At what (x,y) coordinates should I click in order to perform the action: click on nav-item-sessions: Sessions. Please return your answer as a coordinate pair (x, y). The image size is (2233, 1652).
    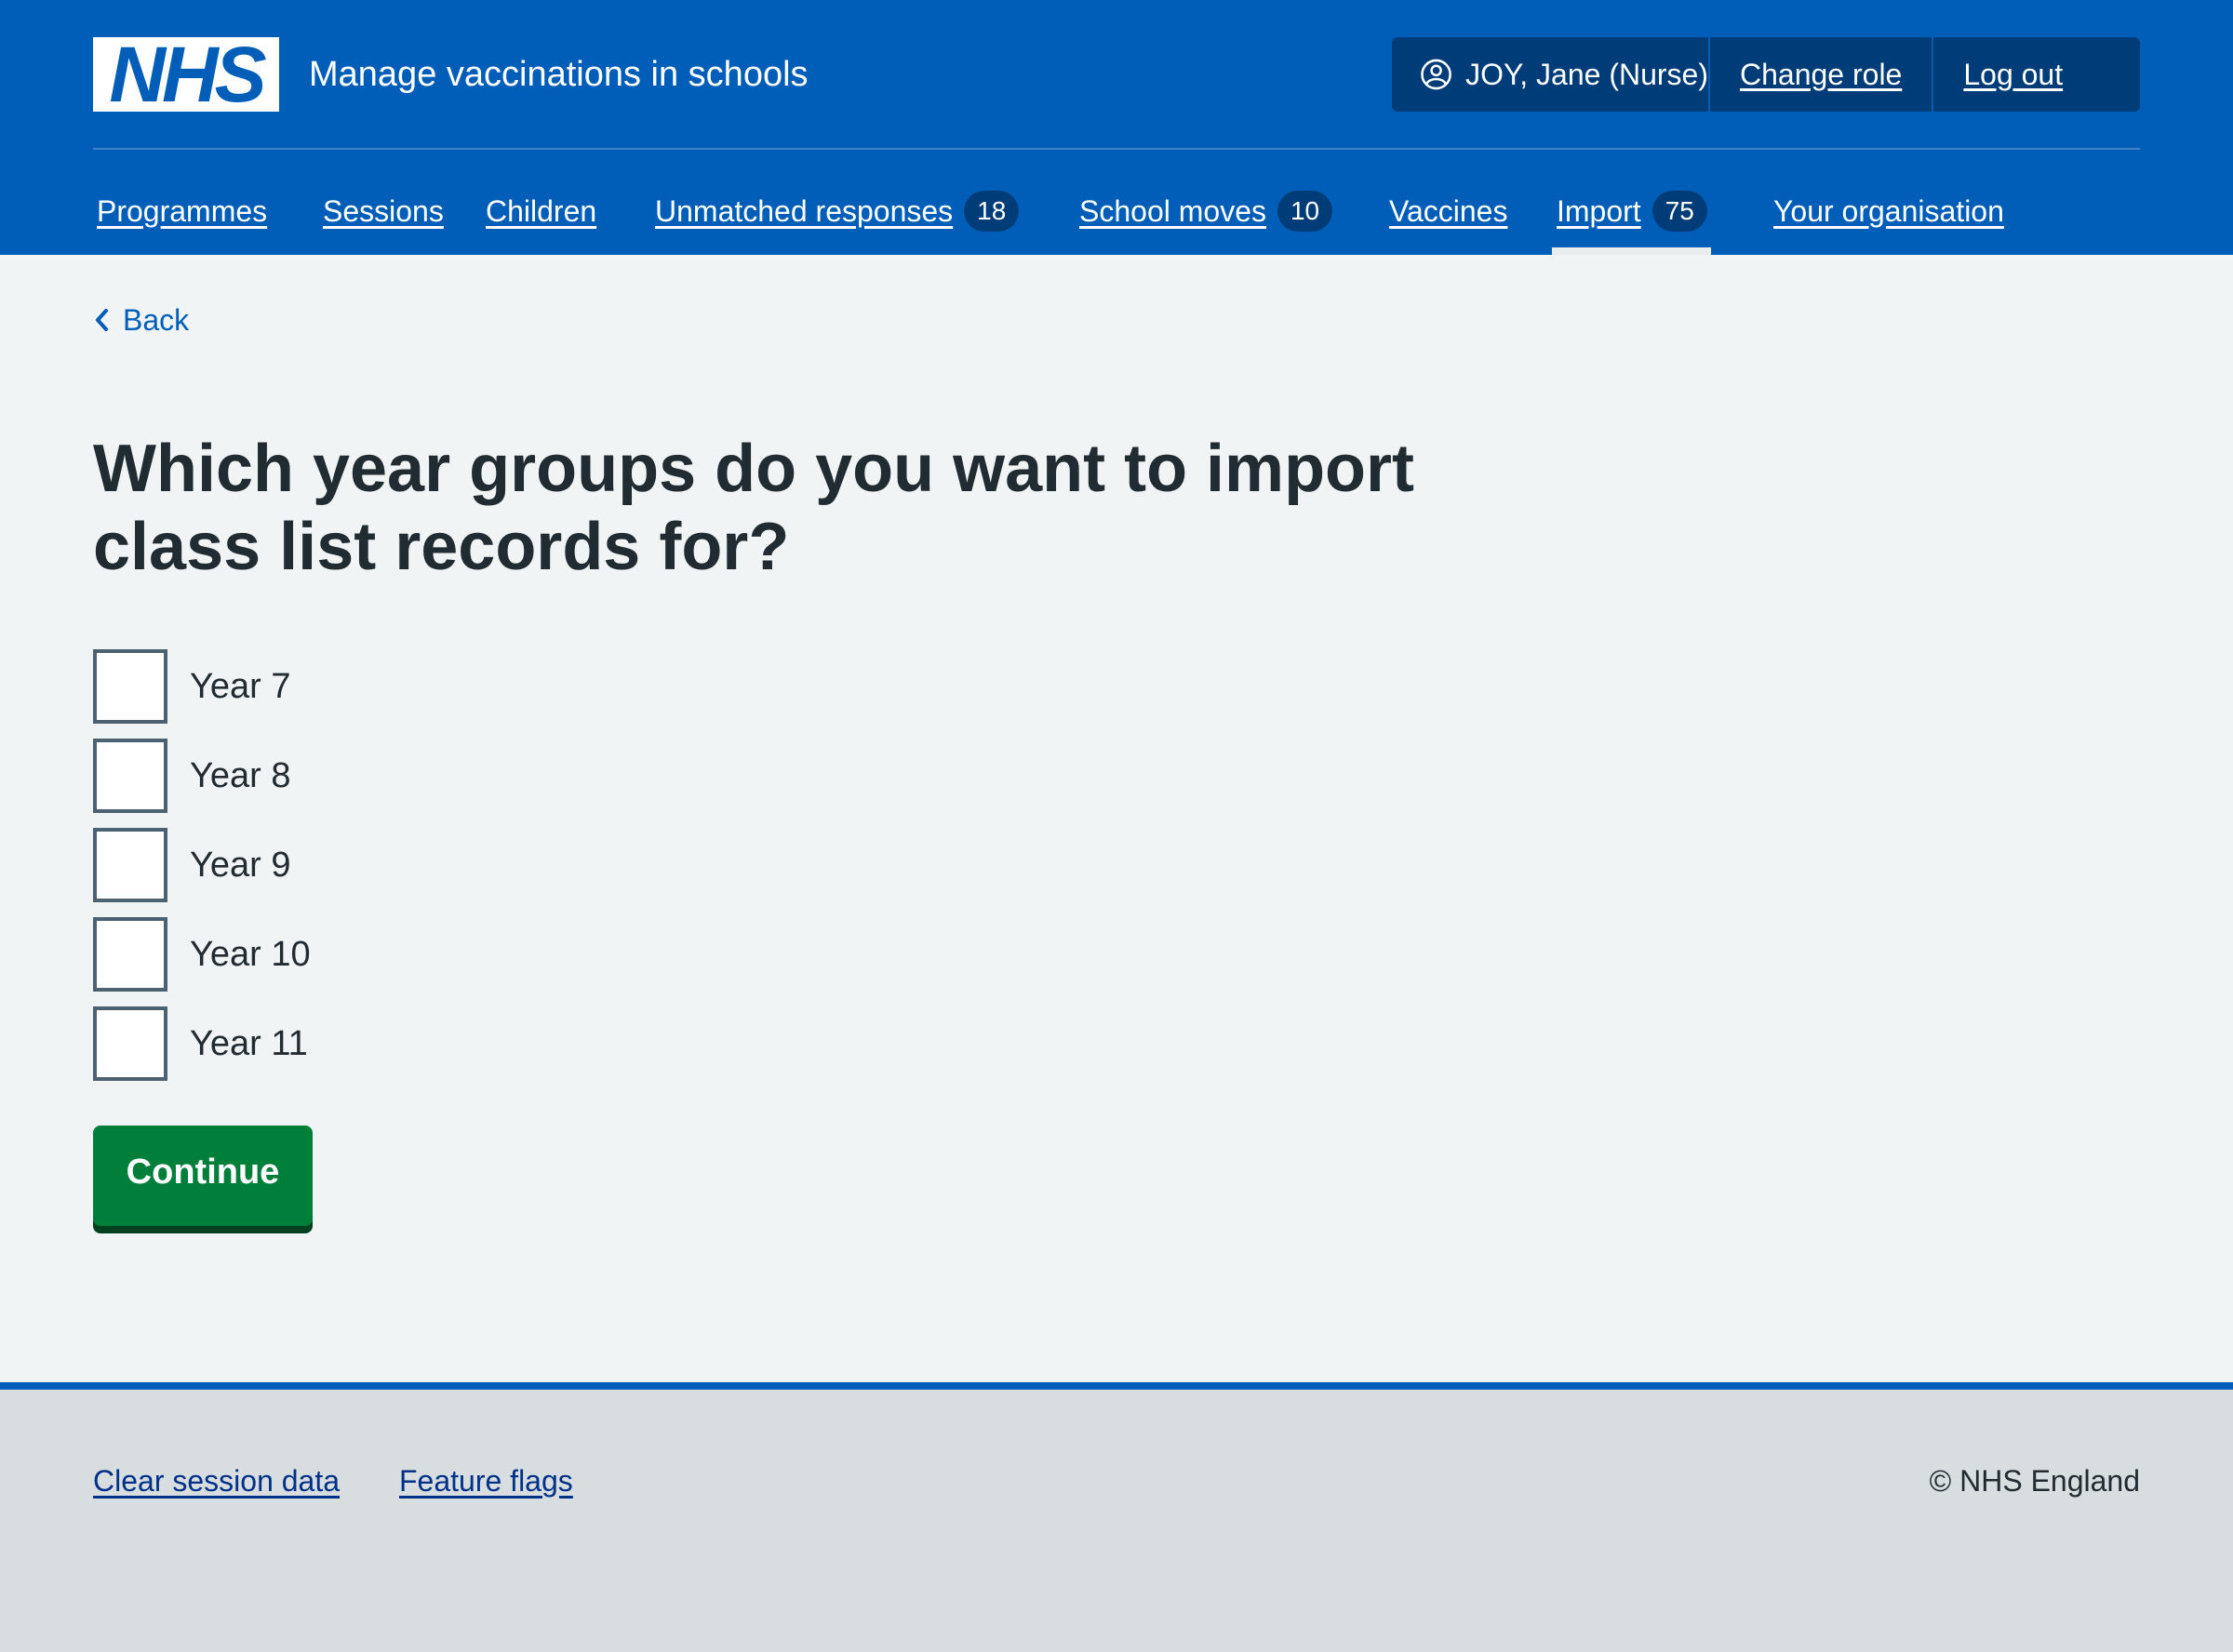
    Looking at the image, I should click on (383, 211).